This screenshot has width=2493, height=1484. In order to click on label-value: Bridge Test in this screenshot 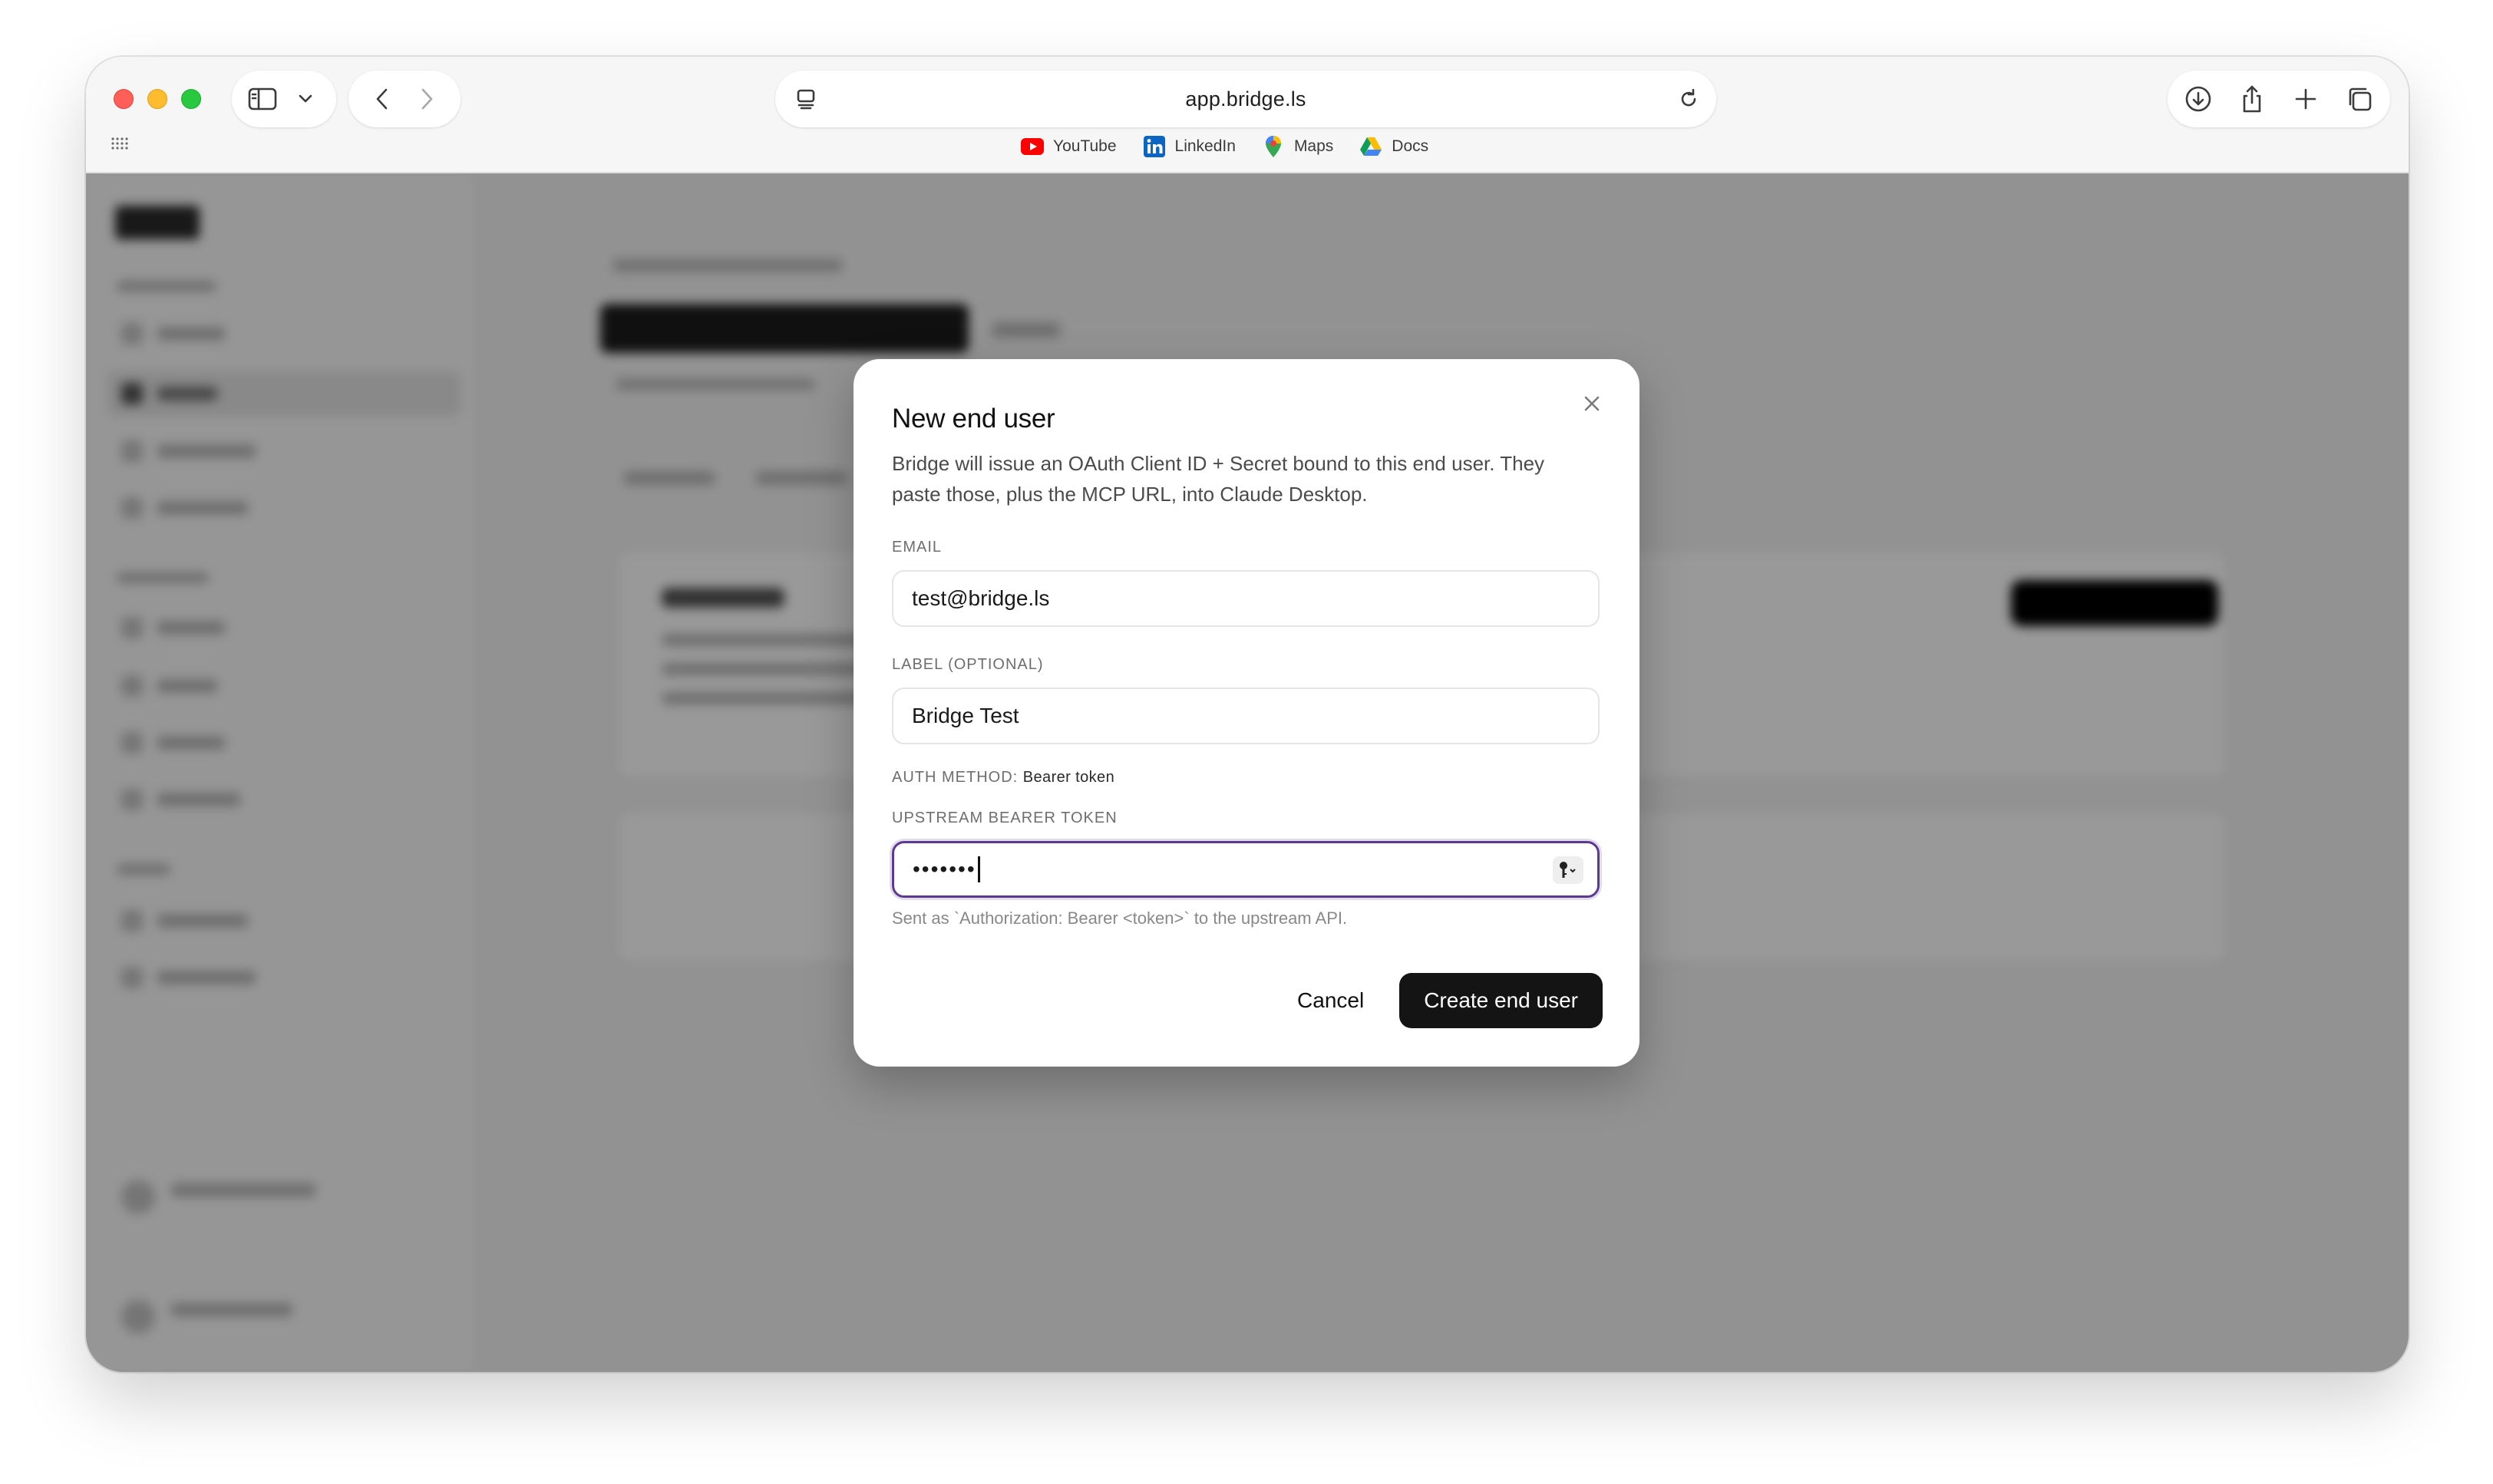, I will do `click(965, 716)`.